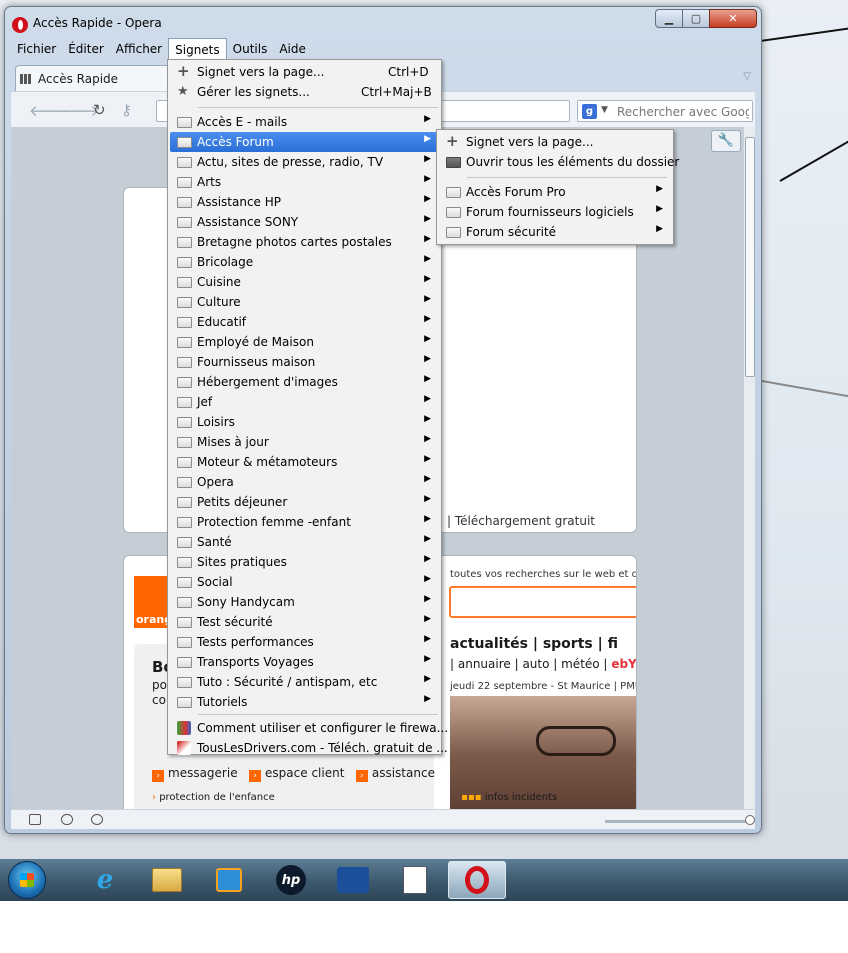 The height and width of the screenshot is (953, 848). What do you see at coordinates (665, 111) in the screenshot?
I see `search-field: g ▼ Rechercher avec Goog` at bounding box center [665, 111].